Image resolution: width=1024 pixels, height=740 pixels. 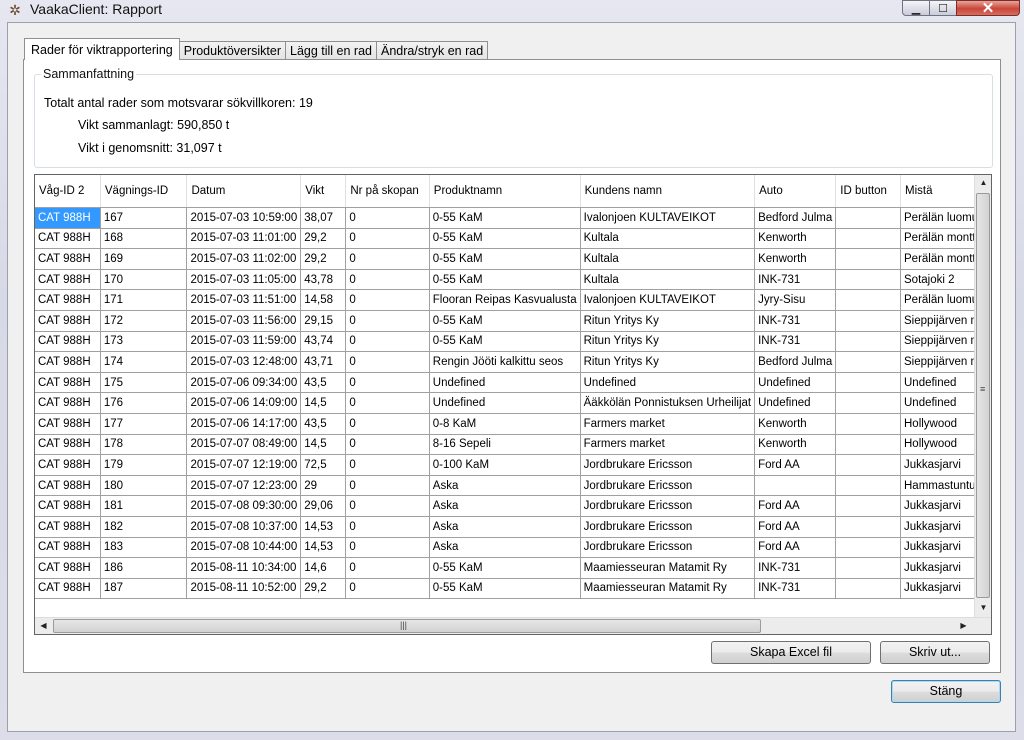 What do you see at coordinates (244, 506) in the screenshot?
I see `table-cell: 2015-07-08 09:30:00` at bounding box center [244, 506].